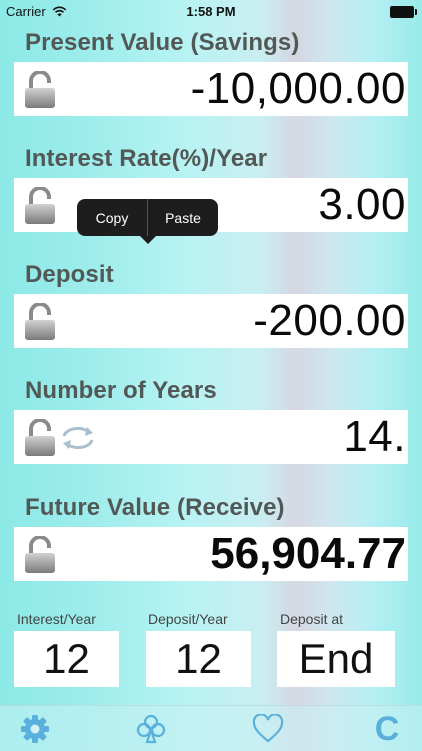  Describe the element at coordinates (183, 217) in the screenshot. I see `paste-button: Paste` at that location.